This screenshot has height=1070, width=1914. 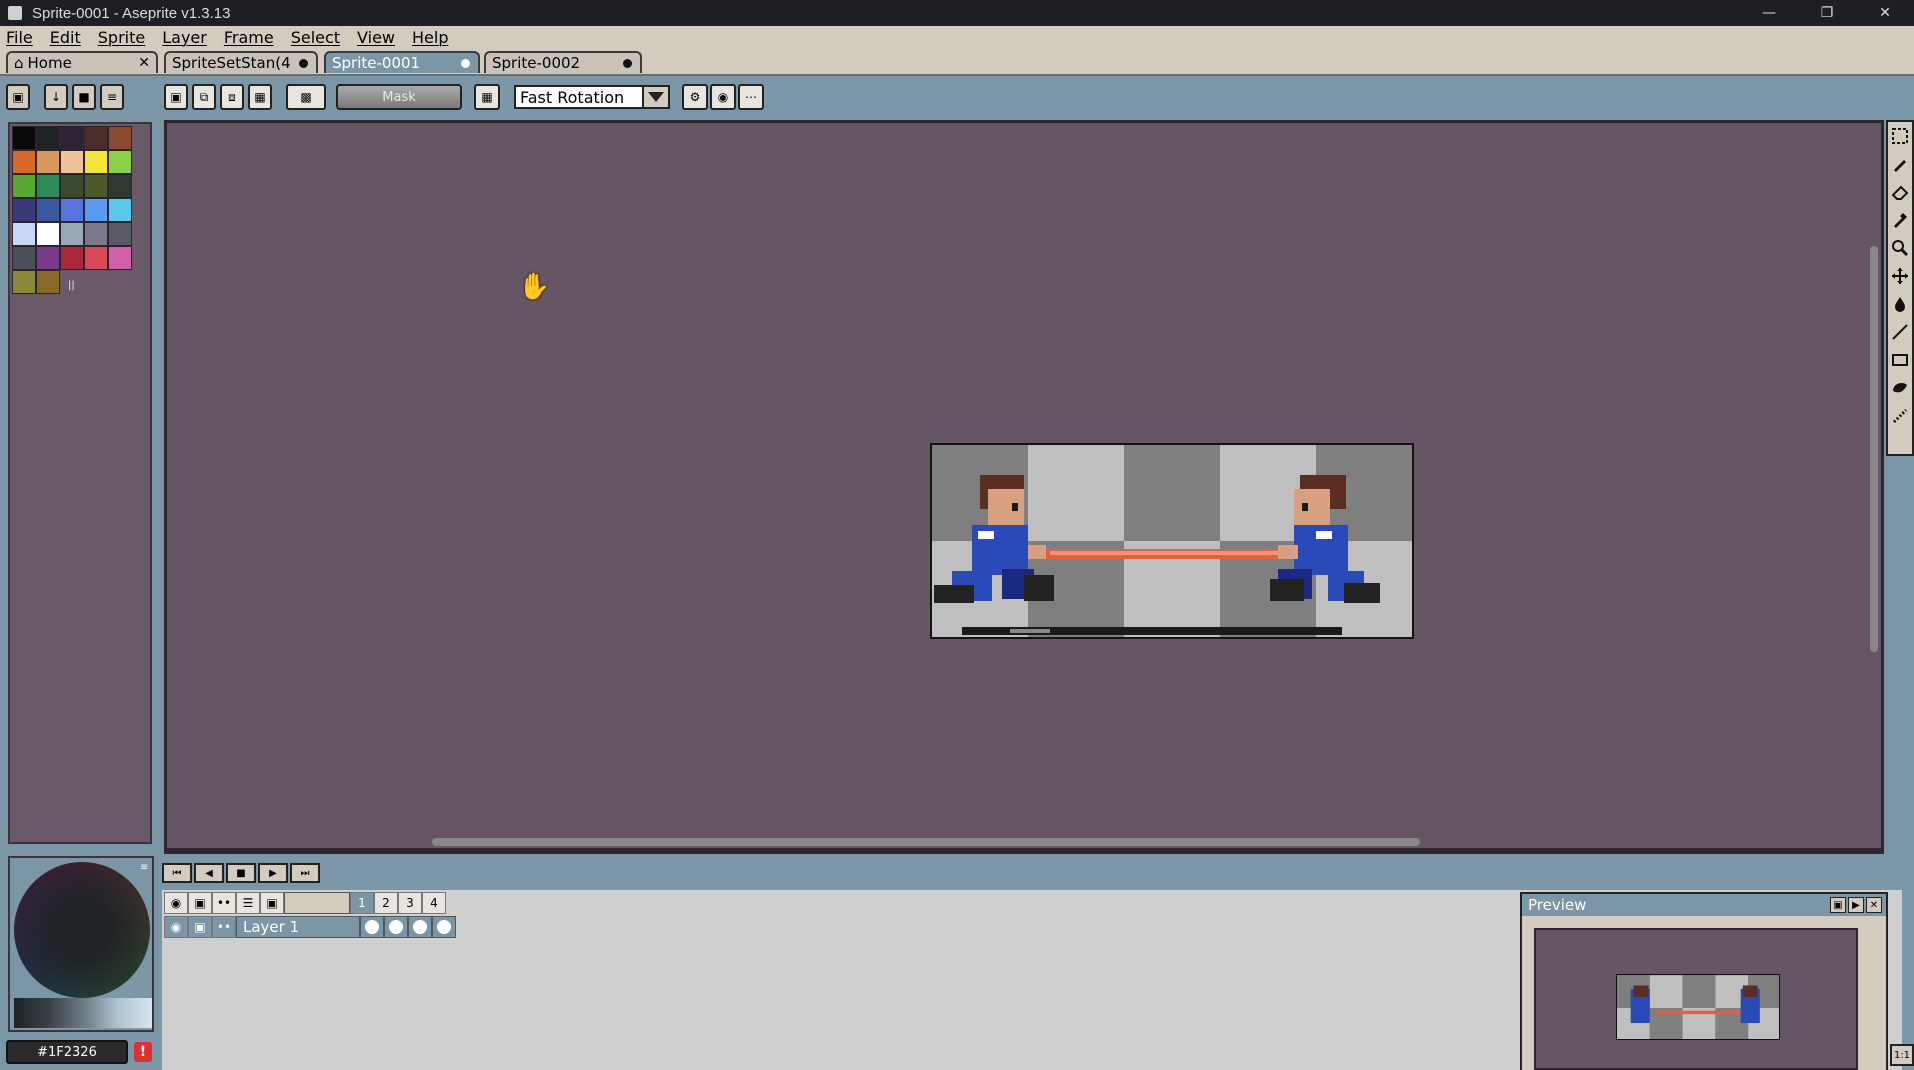 I want to click on square-icon: ■, so click(x=84, y=97).